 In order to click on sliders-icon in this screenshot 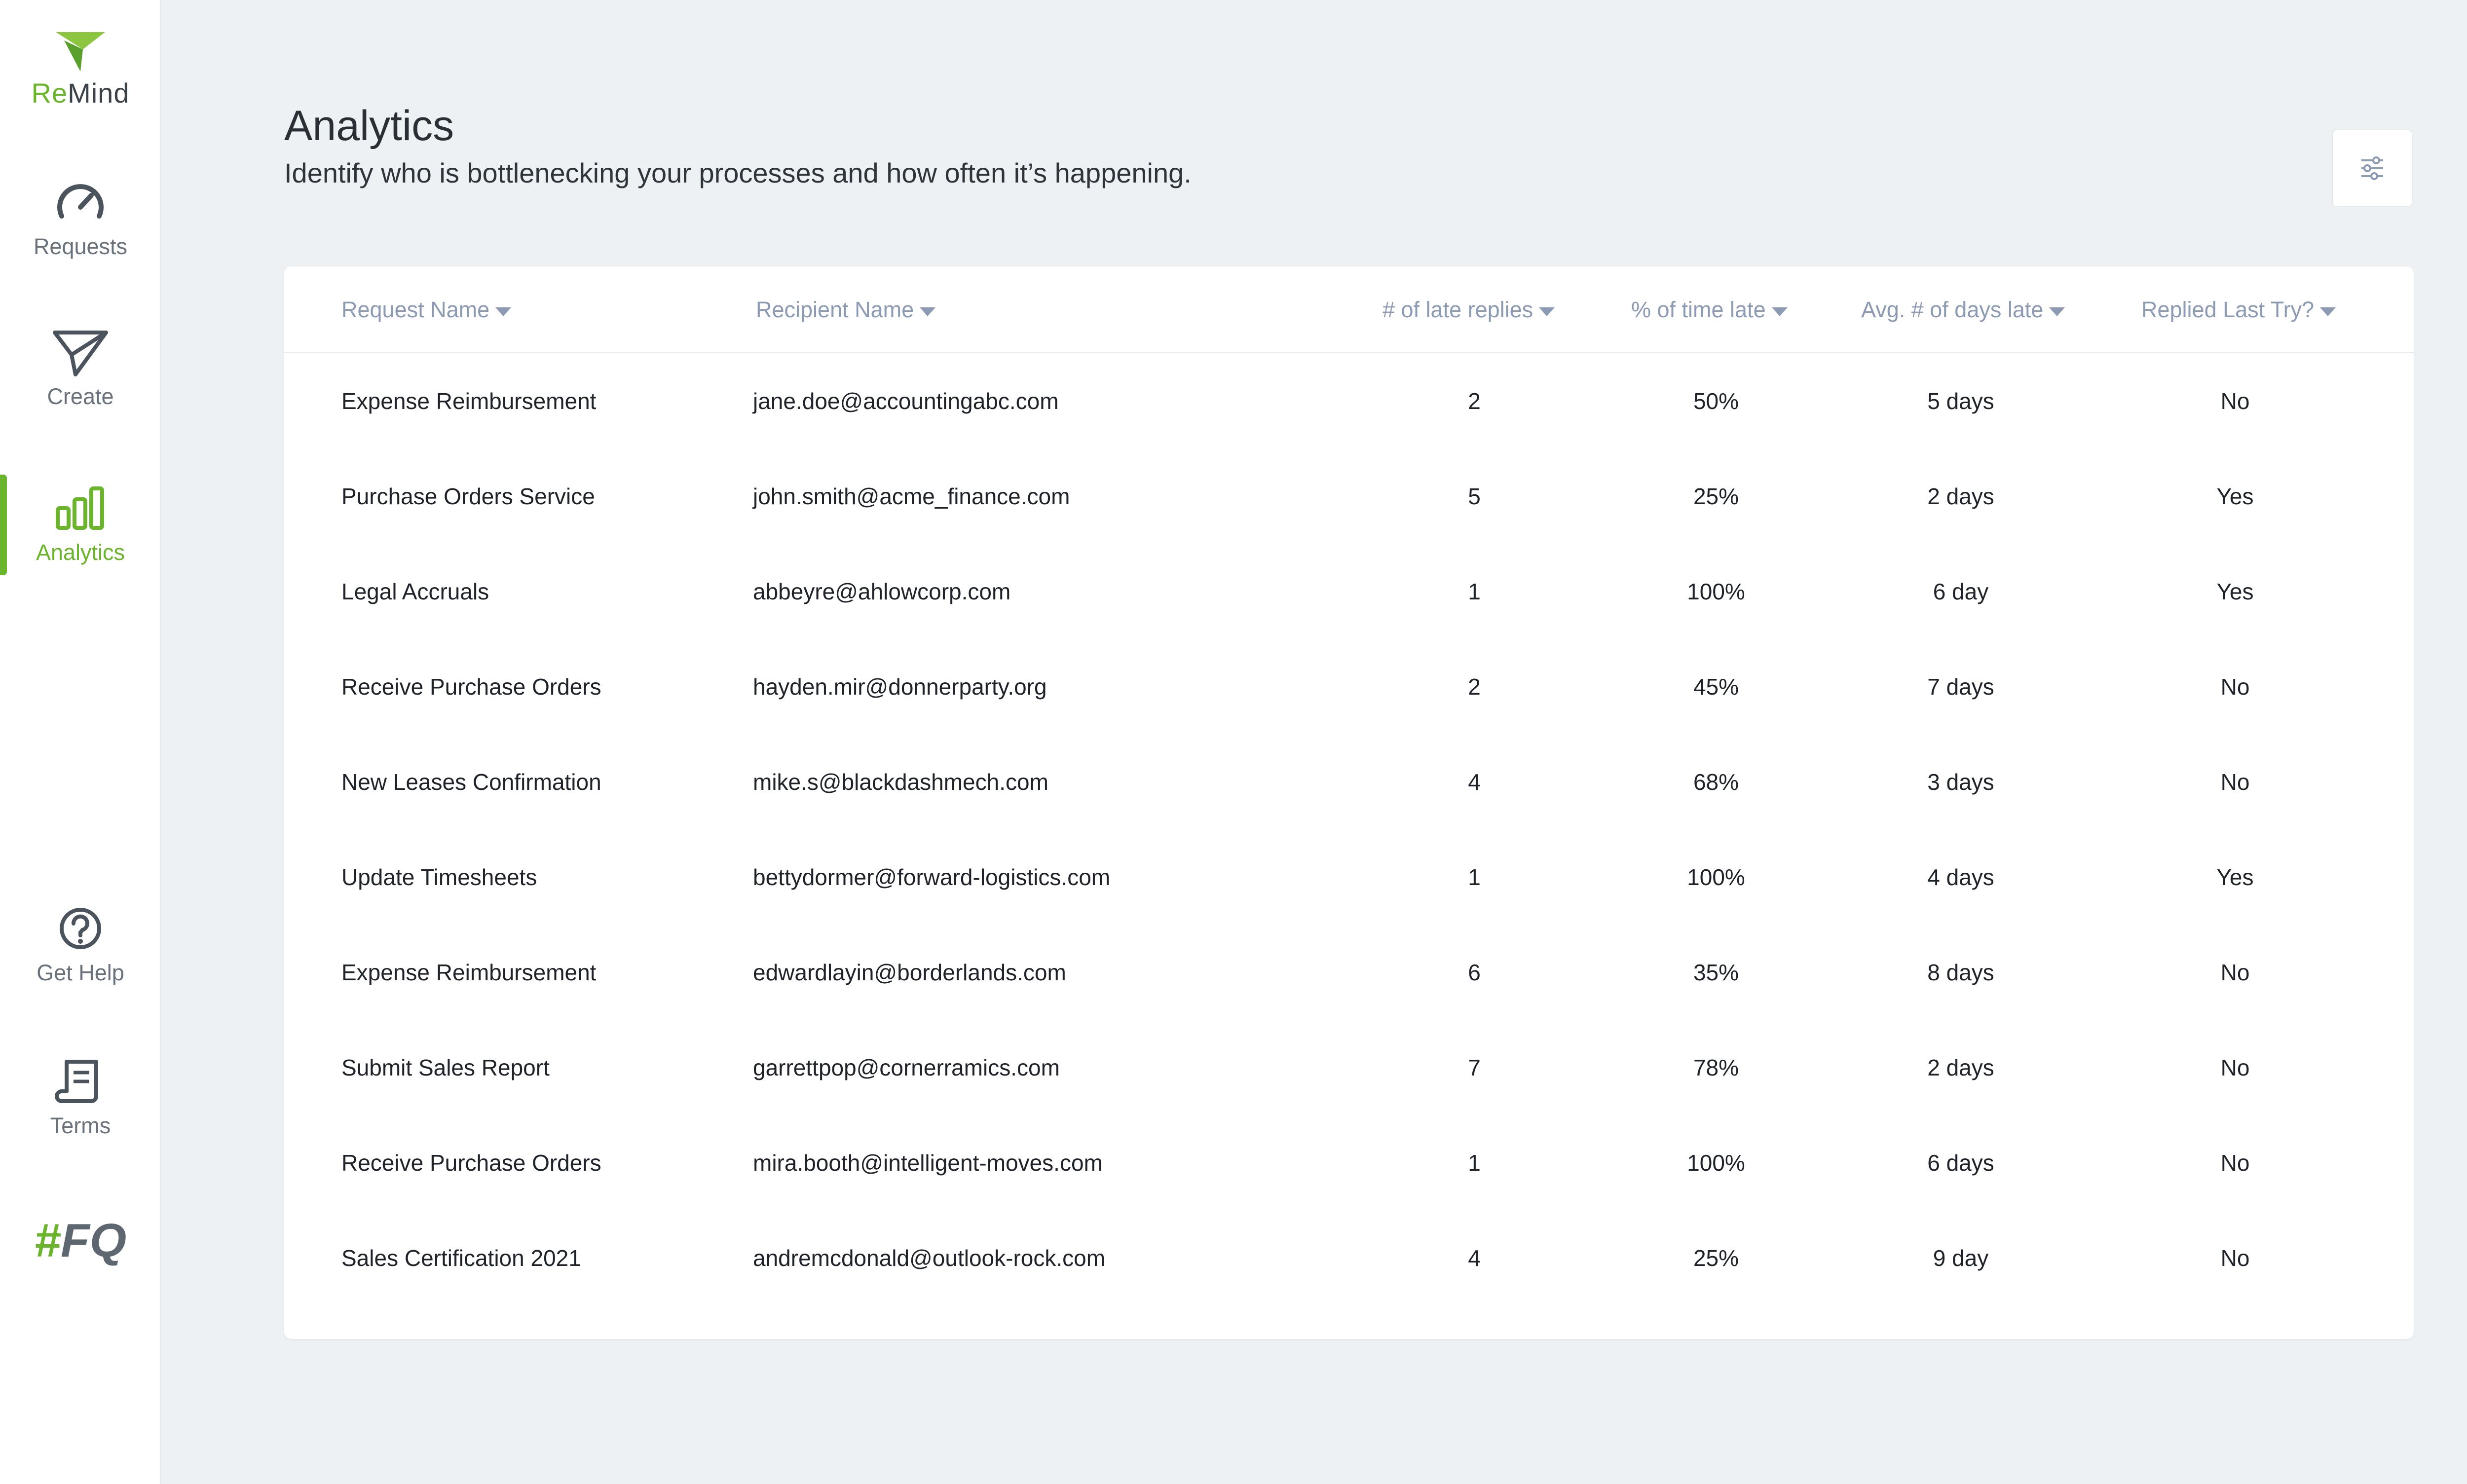, I will do `click(2372, 168)`.